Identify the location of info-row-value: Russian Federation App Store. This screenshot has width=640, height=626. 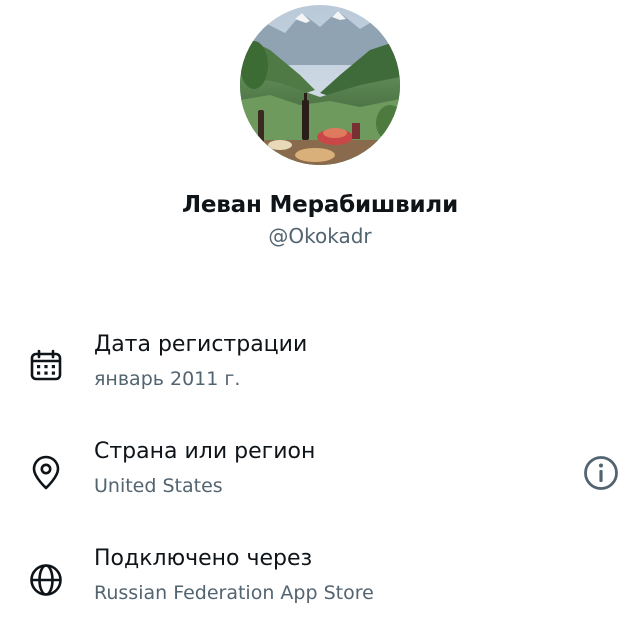
(234, 593).